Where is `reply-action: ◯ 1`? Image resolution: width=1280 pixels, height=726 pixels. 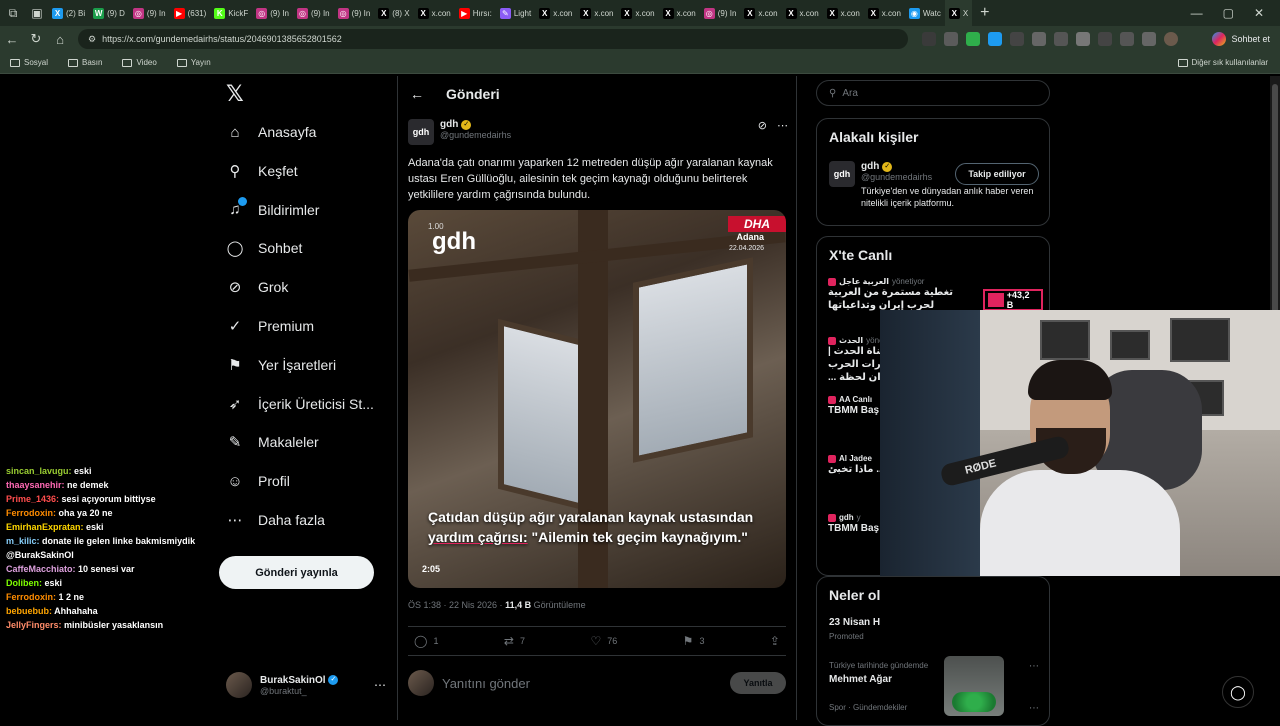
reply-action: ◯ 1 is located at coordinates (426, 641).